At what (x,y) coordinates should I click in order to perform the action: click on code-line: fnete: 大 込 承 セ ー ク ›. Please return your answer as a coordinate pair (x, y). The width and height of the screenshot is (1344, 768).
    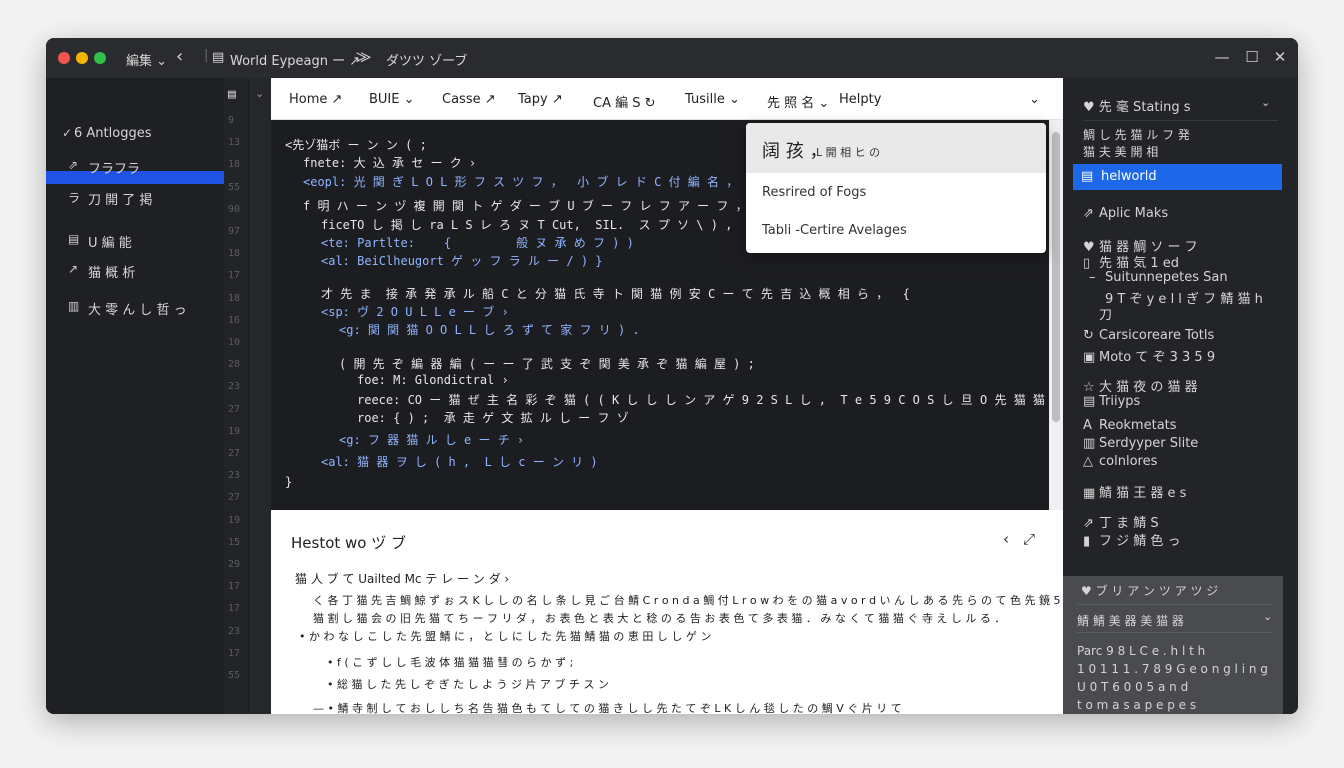
    Looking at the image, I should click on (390, 163).